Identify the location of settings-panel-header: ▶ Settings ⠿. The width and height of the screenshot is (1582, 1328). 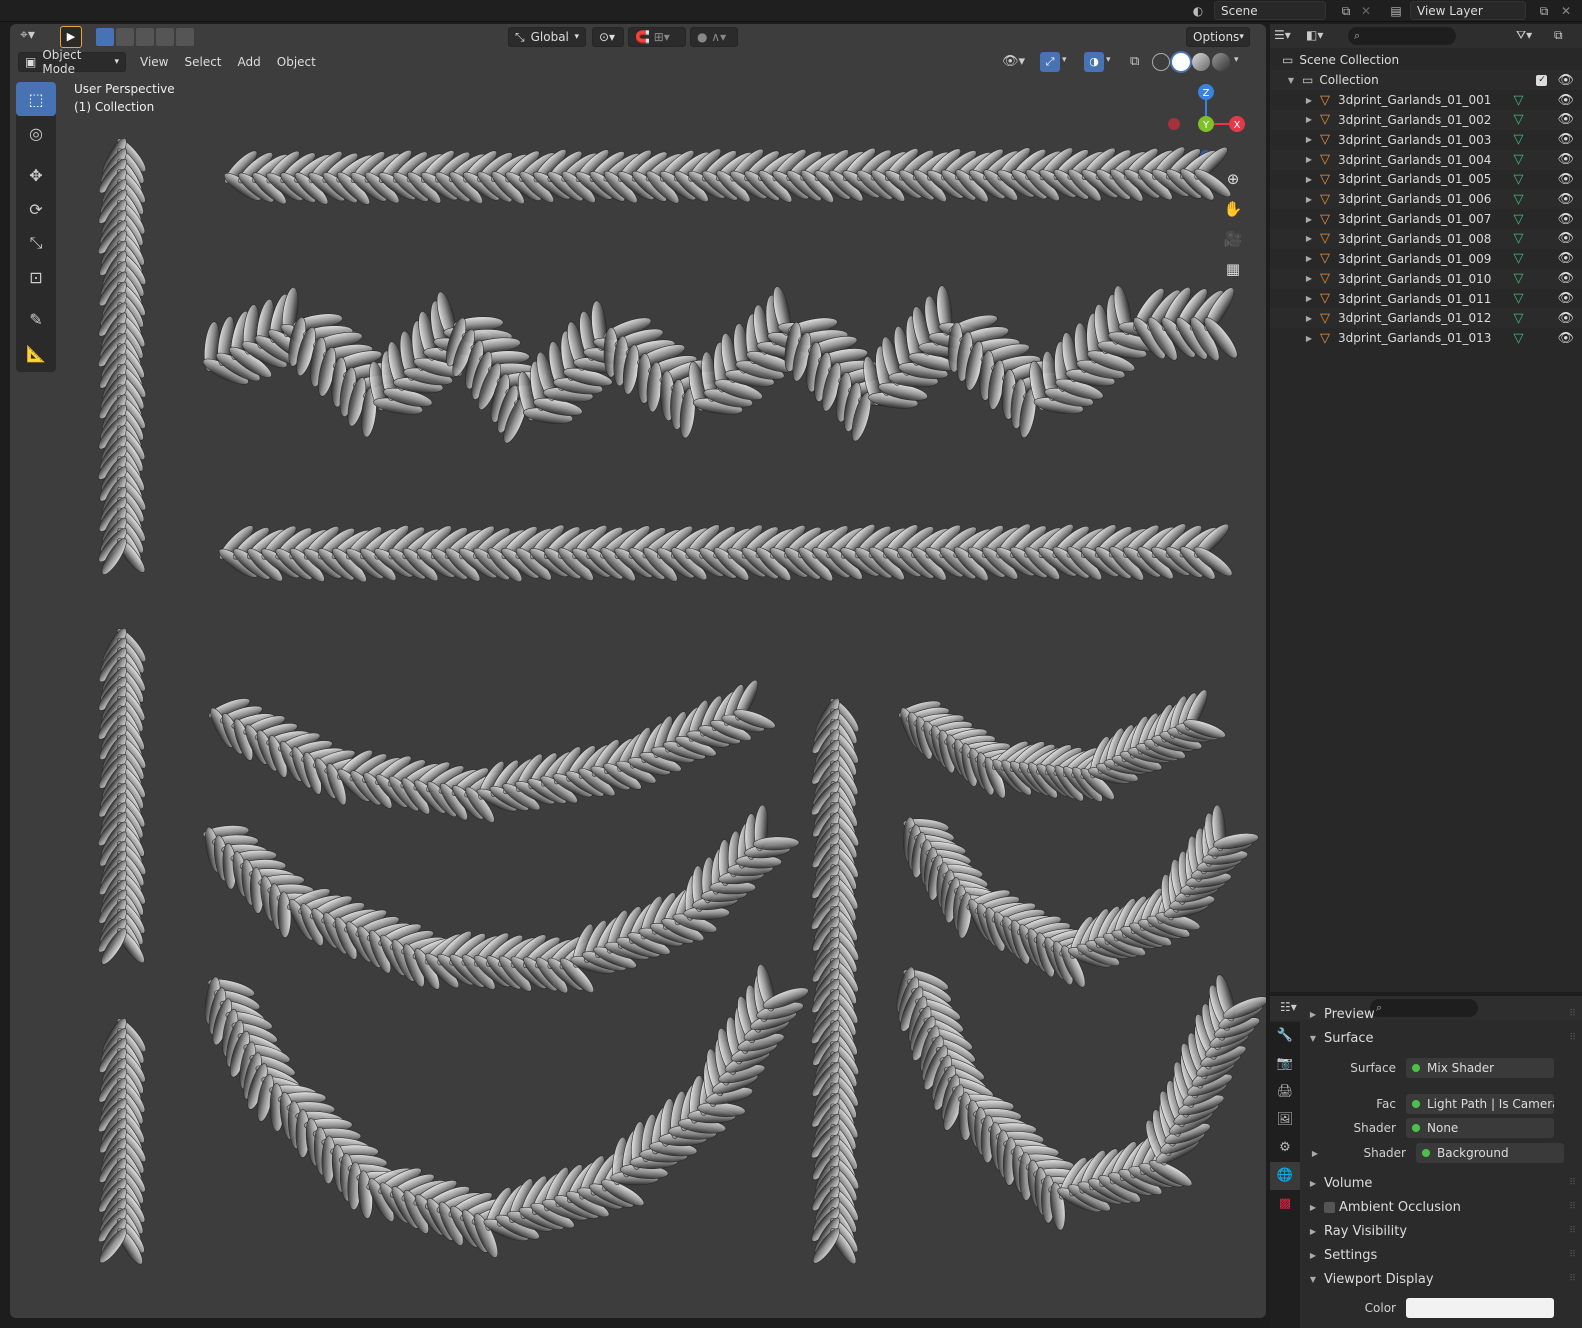
(1441, 1255).